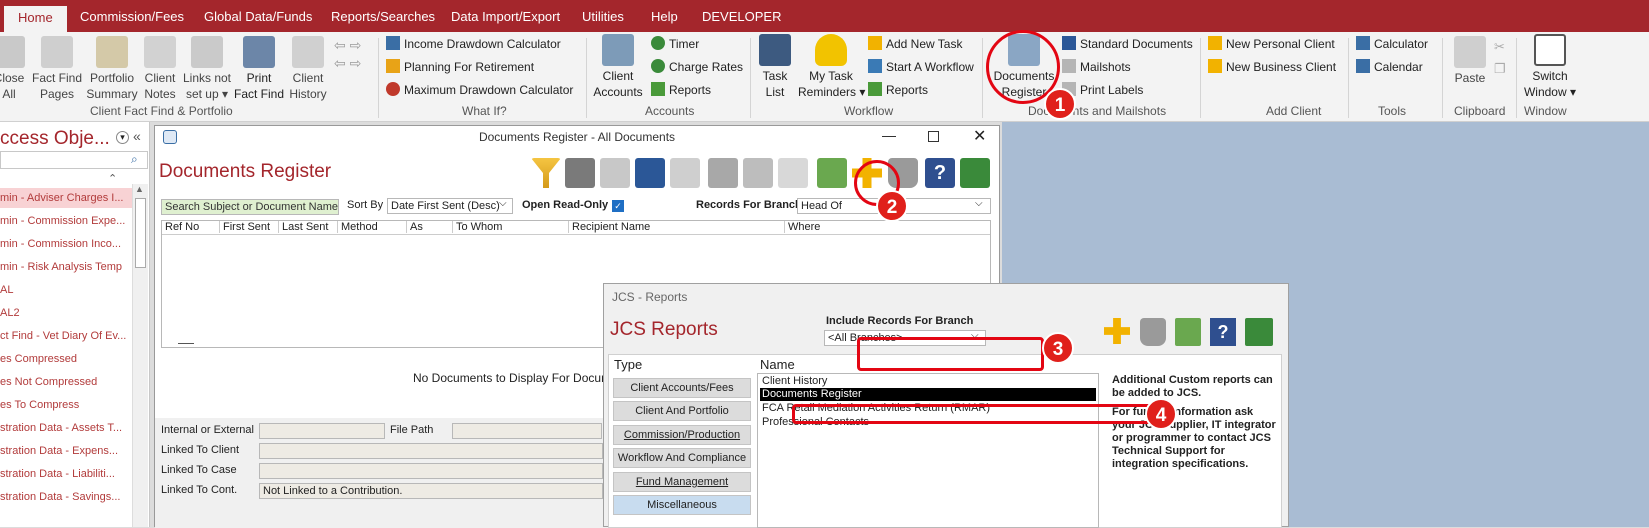  What do you see at coordinates (134, 159) in the screenshot?
I see `search-icon: ⌕` at bounding box center [134, 159].